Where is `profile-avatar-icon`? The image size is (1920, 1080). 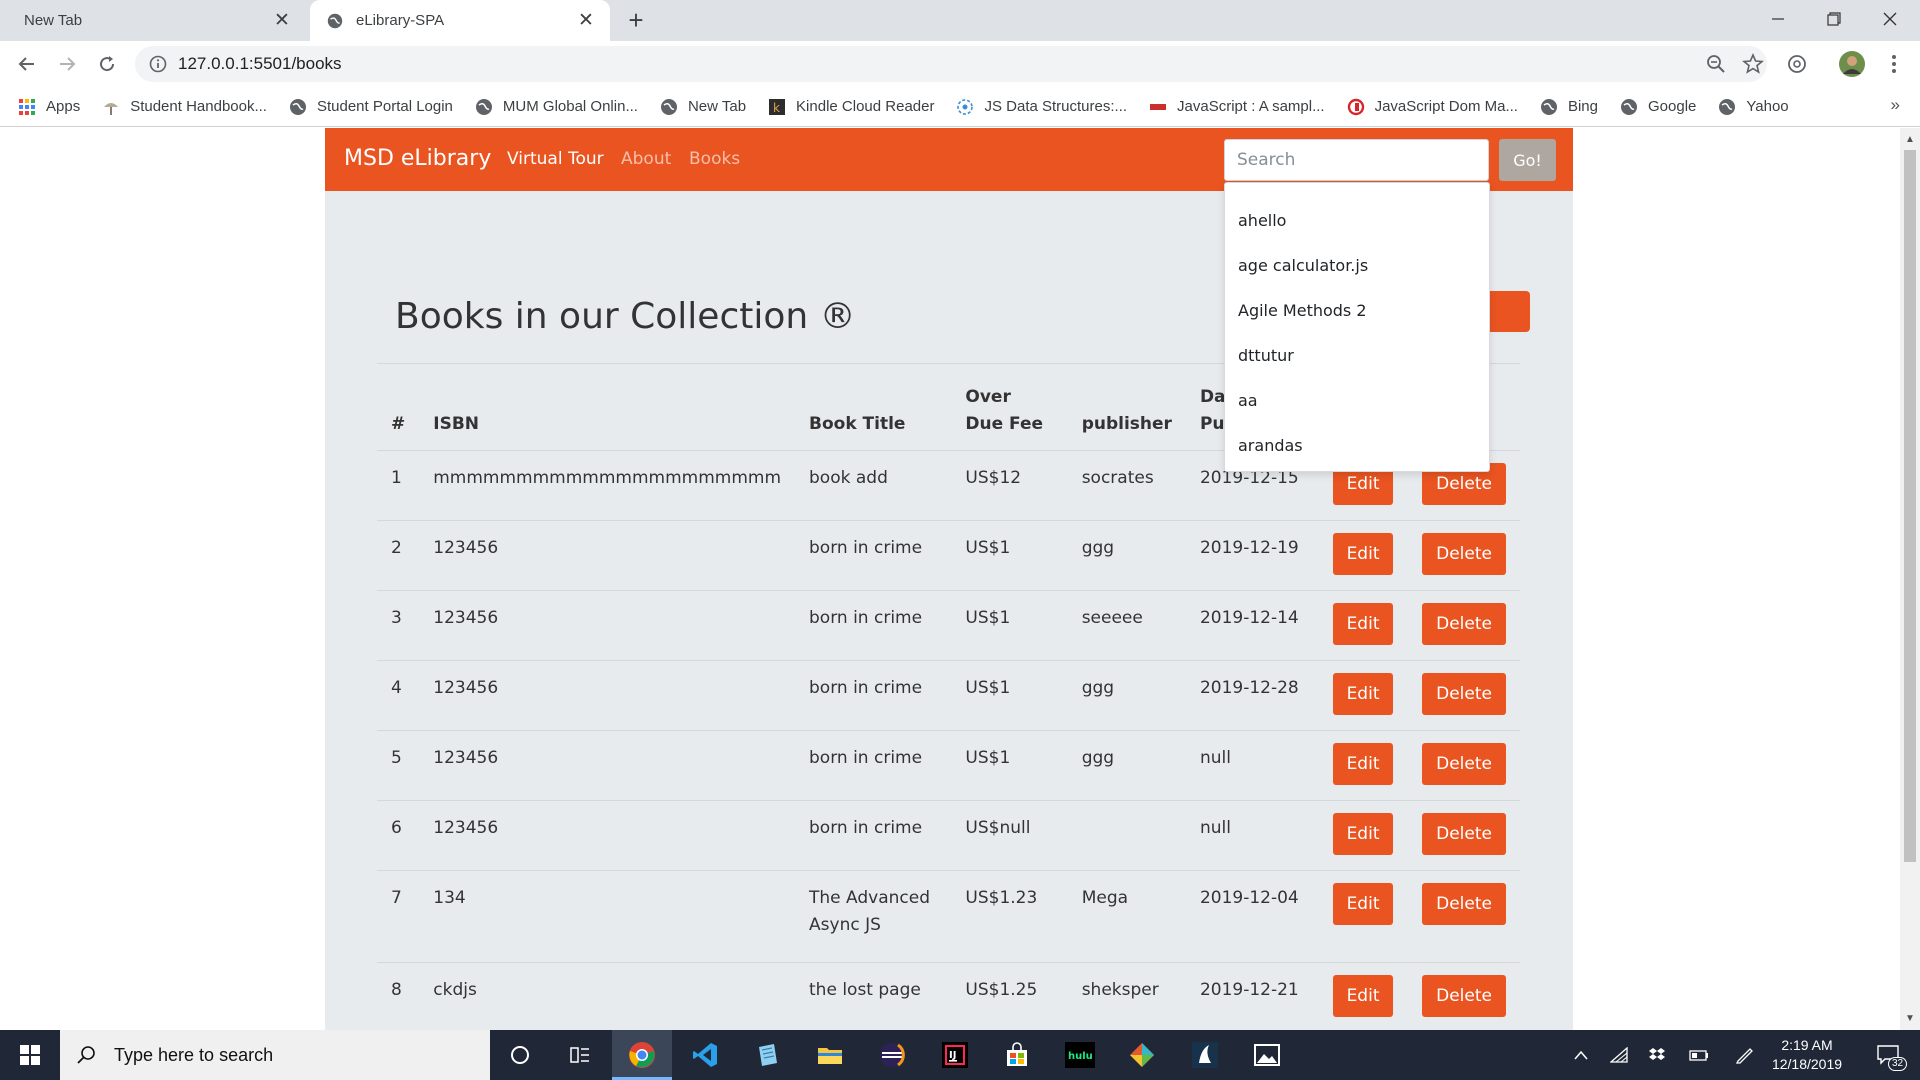 profile-avatar-icon is located at coordinates (1852, 64).